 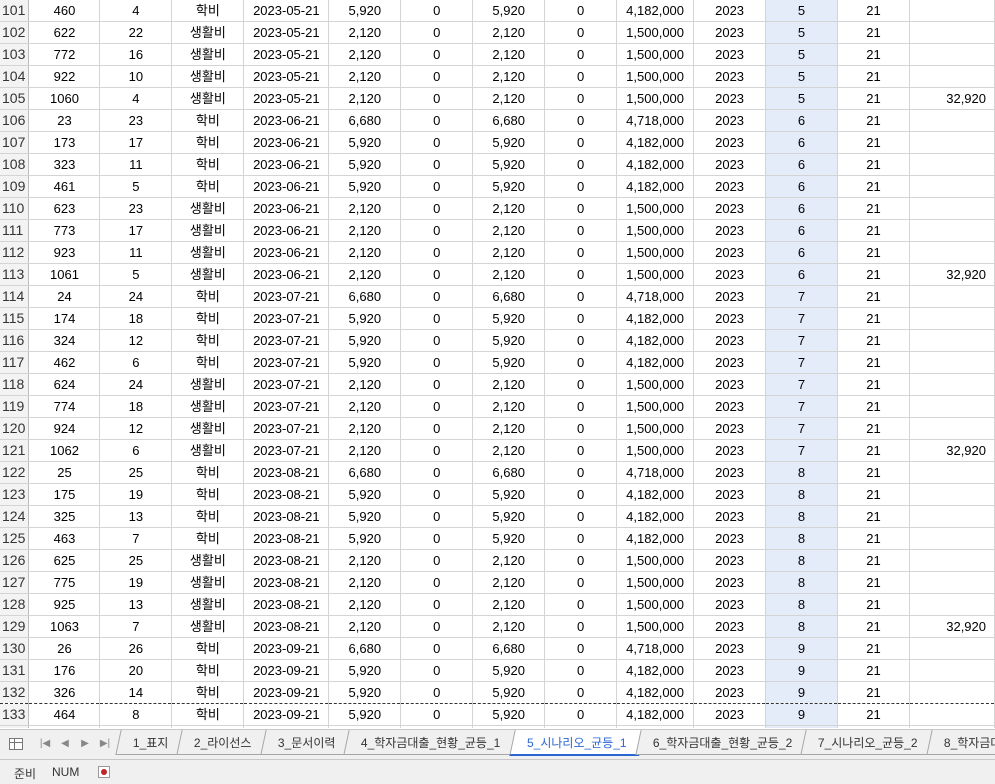 What do you see at coordinates (136, 11) in the screenshot?
I see `cell: 4` at bounding box center [136, 11].